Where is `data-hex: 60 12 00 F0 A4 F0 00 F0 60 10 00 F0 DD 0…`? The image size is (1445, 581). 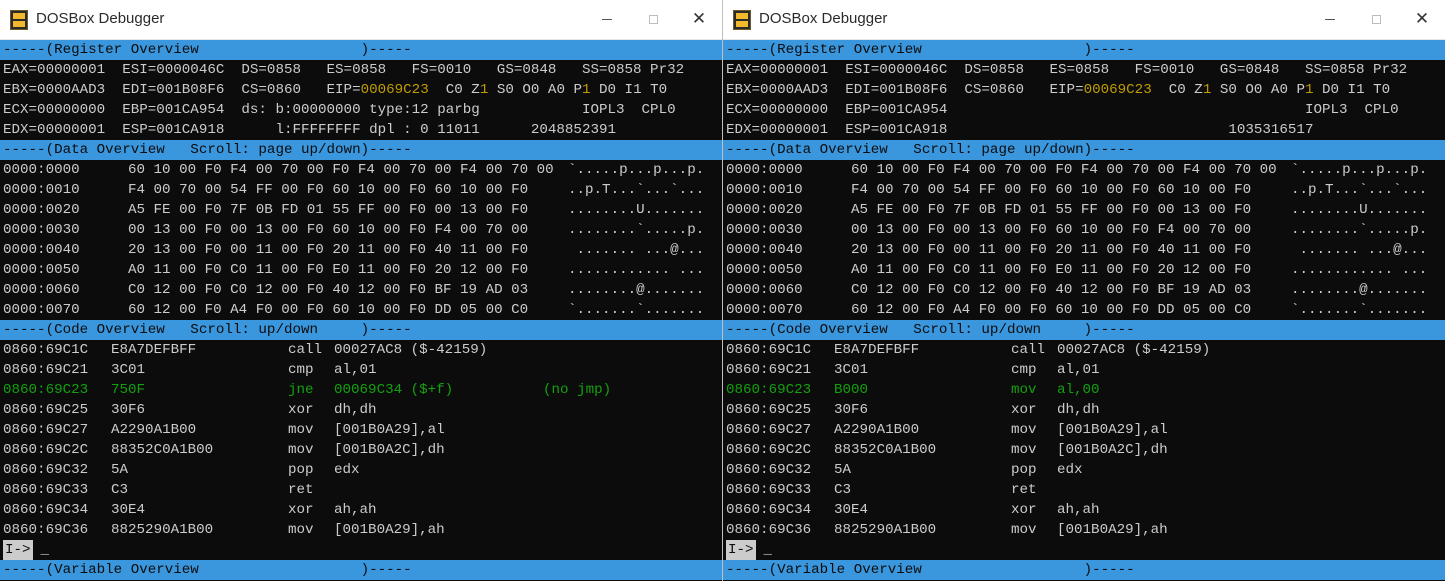
data-hex: 60 12 00 F0 A4 F0 00 F0 60 10 00 F0 DD 0… is located at coordinates (1051, 310).